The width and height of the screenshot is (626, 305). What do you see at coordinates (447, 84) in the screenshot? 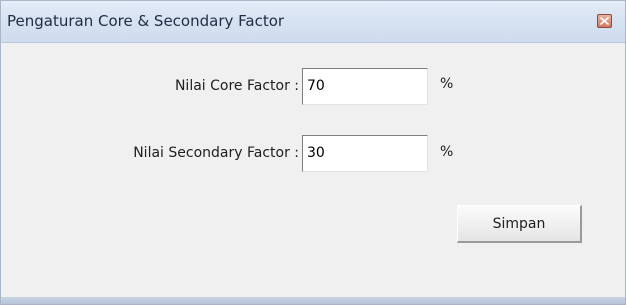
I see `core-factor-unit: %` at bounding box center [447, 84].